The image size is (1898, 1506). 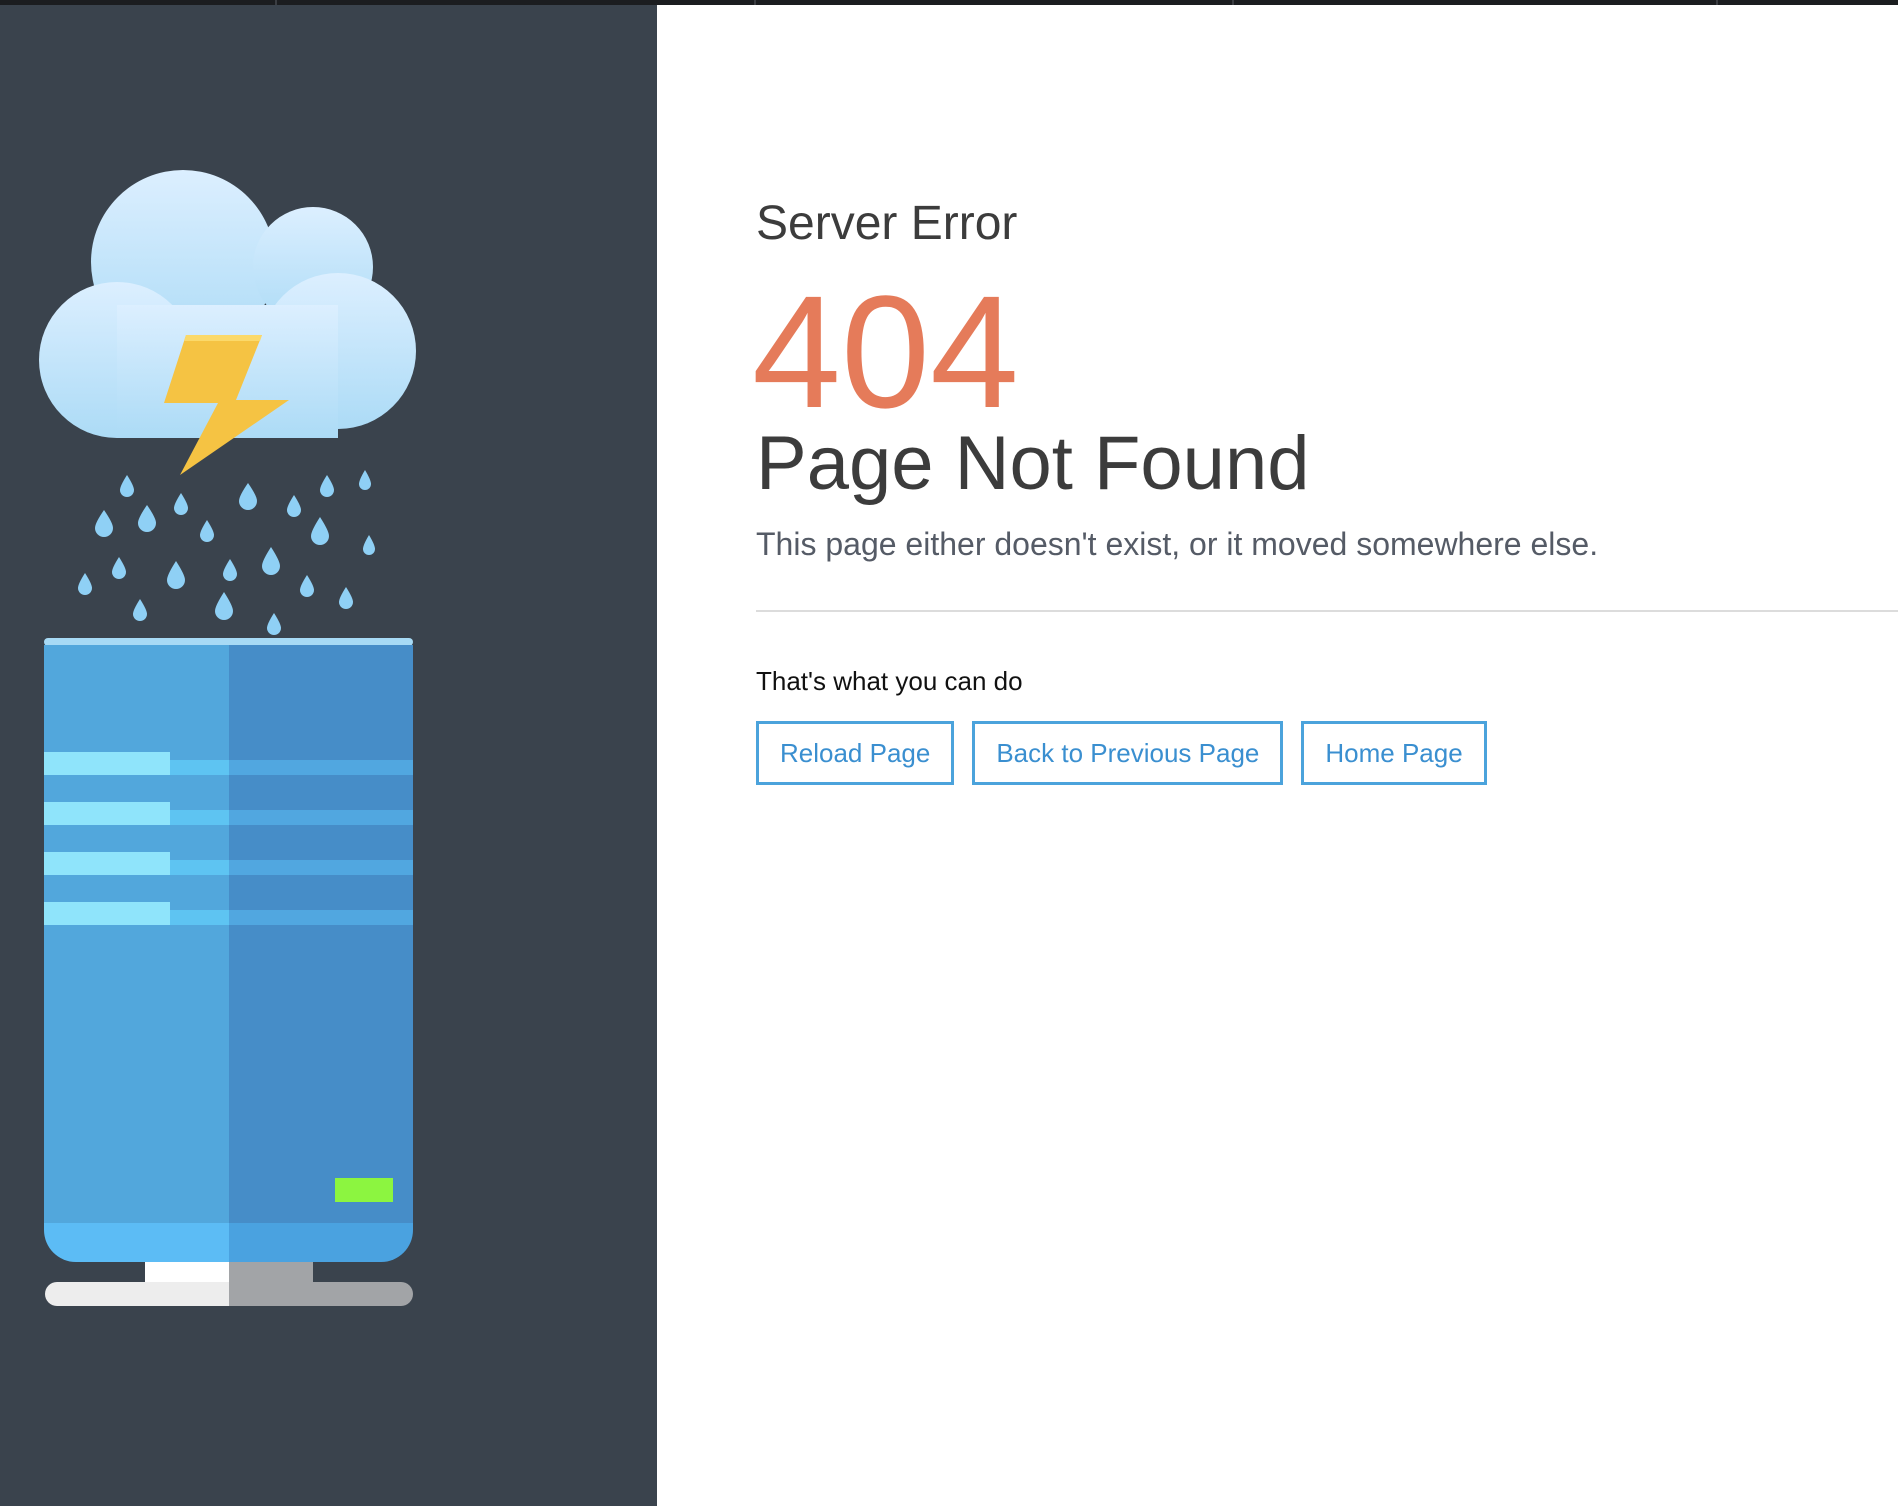 What do you see at coordinates (1394, 753) in the screenshot?
I see `home-page-button: Home Page` at bounding box center [1394, 753].